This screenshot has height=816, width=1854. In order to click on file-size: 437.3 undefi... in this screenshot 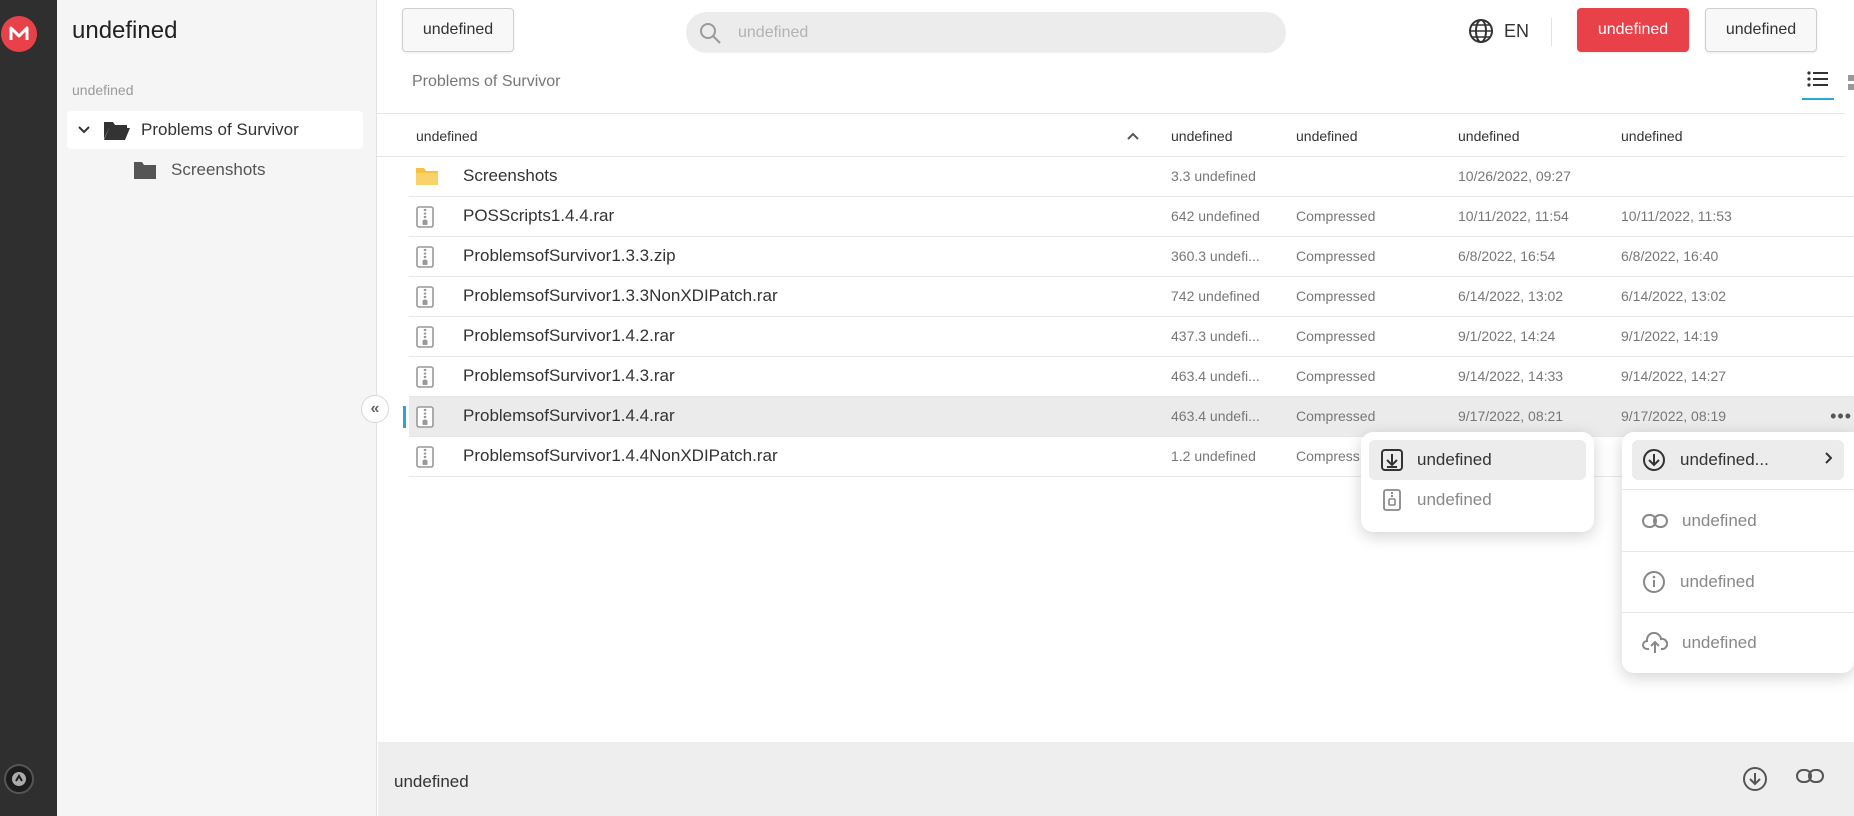, I will do `click(1215, 336)`.